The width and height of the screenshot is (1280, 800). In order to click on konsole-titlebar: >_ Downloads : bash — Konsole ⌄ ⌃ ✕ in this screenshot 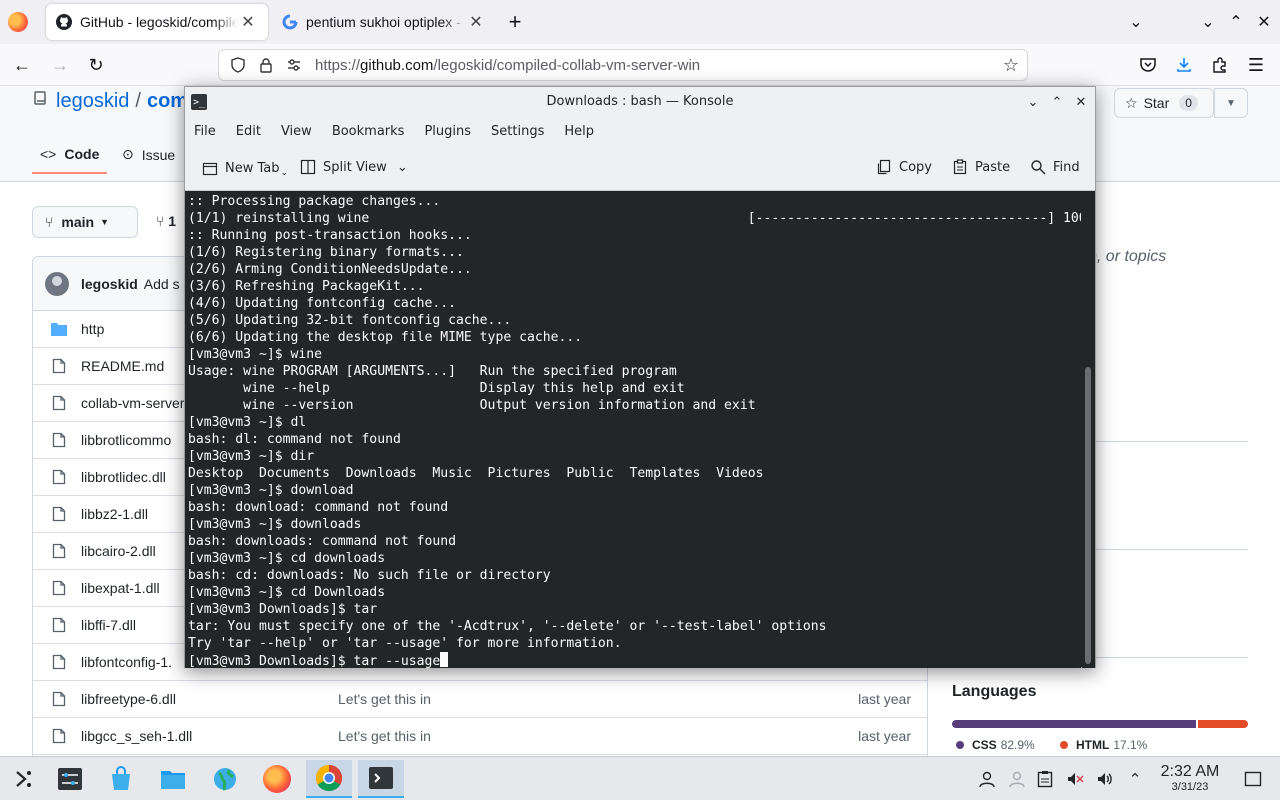, I will do `click(640, 102)`.